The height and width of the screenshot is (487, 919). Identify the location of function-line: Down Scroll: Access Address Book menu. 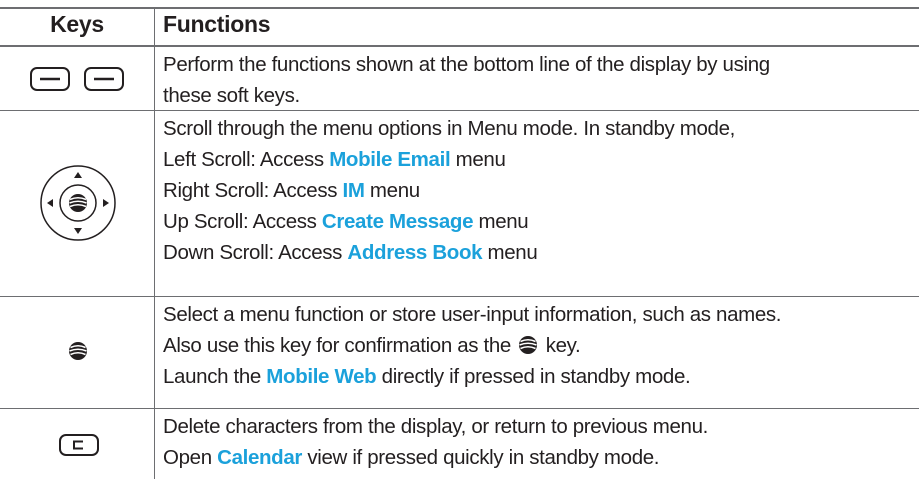
(449, 252).